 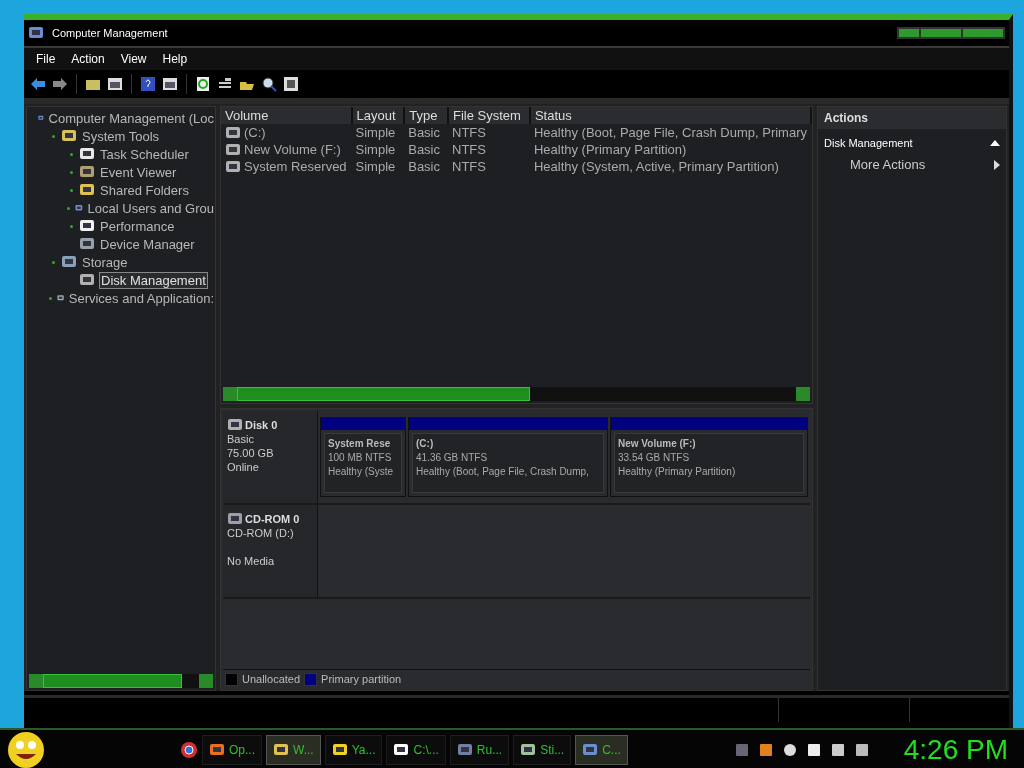 I want to click on tree-item: Computer Management (Loc, so click(x=131, y=118).